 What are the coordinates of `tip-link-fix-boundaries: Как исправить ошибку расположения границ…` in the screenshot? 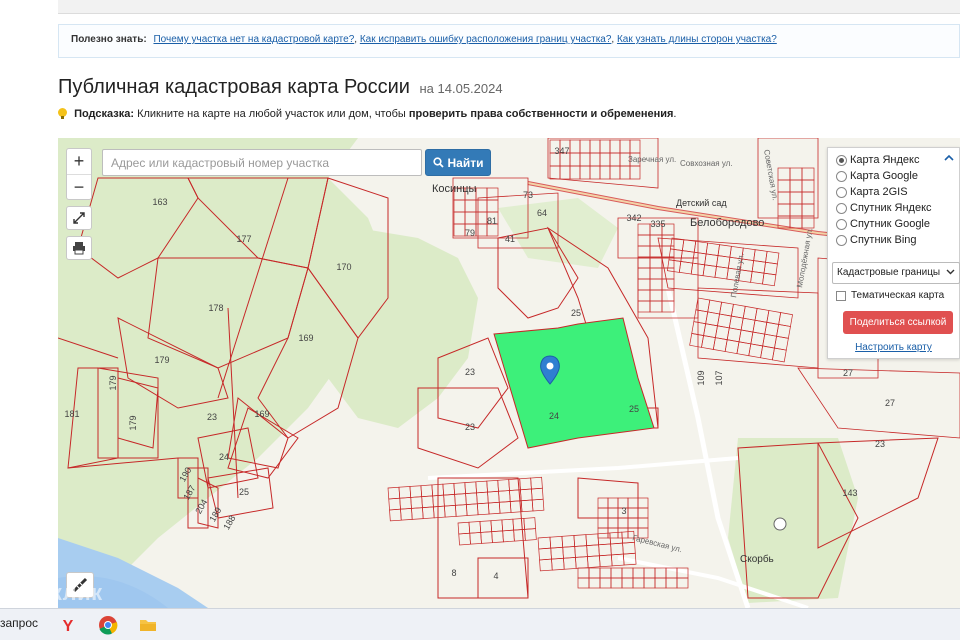 It's located at (486, 39).